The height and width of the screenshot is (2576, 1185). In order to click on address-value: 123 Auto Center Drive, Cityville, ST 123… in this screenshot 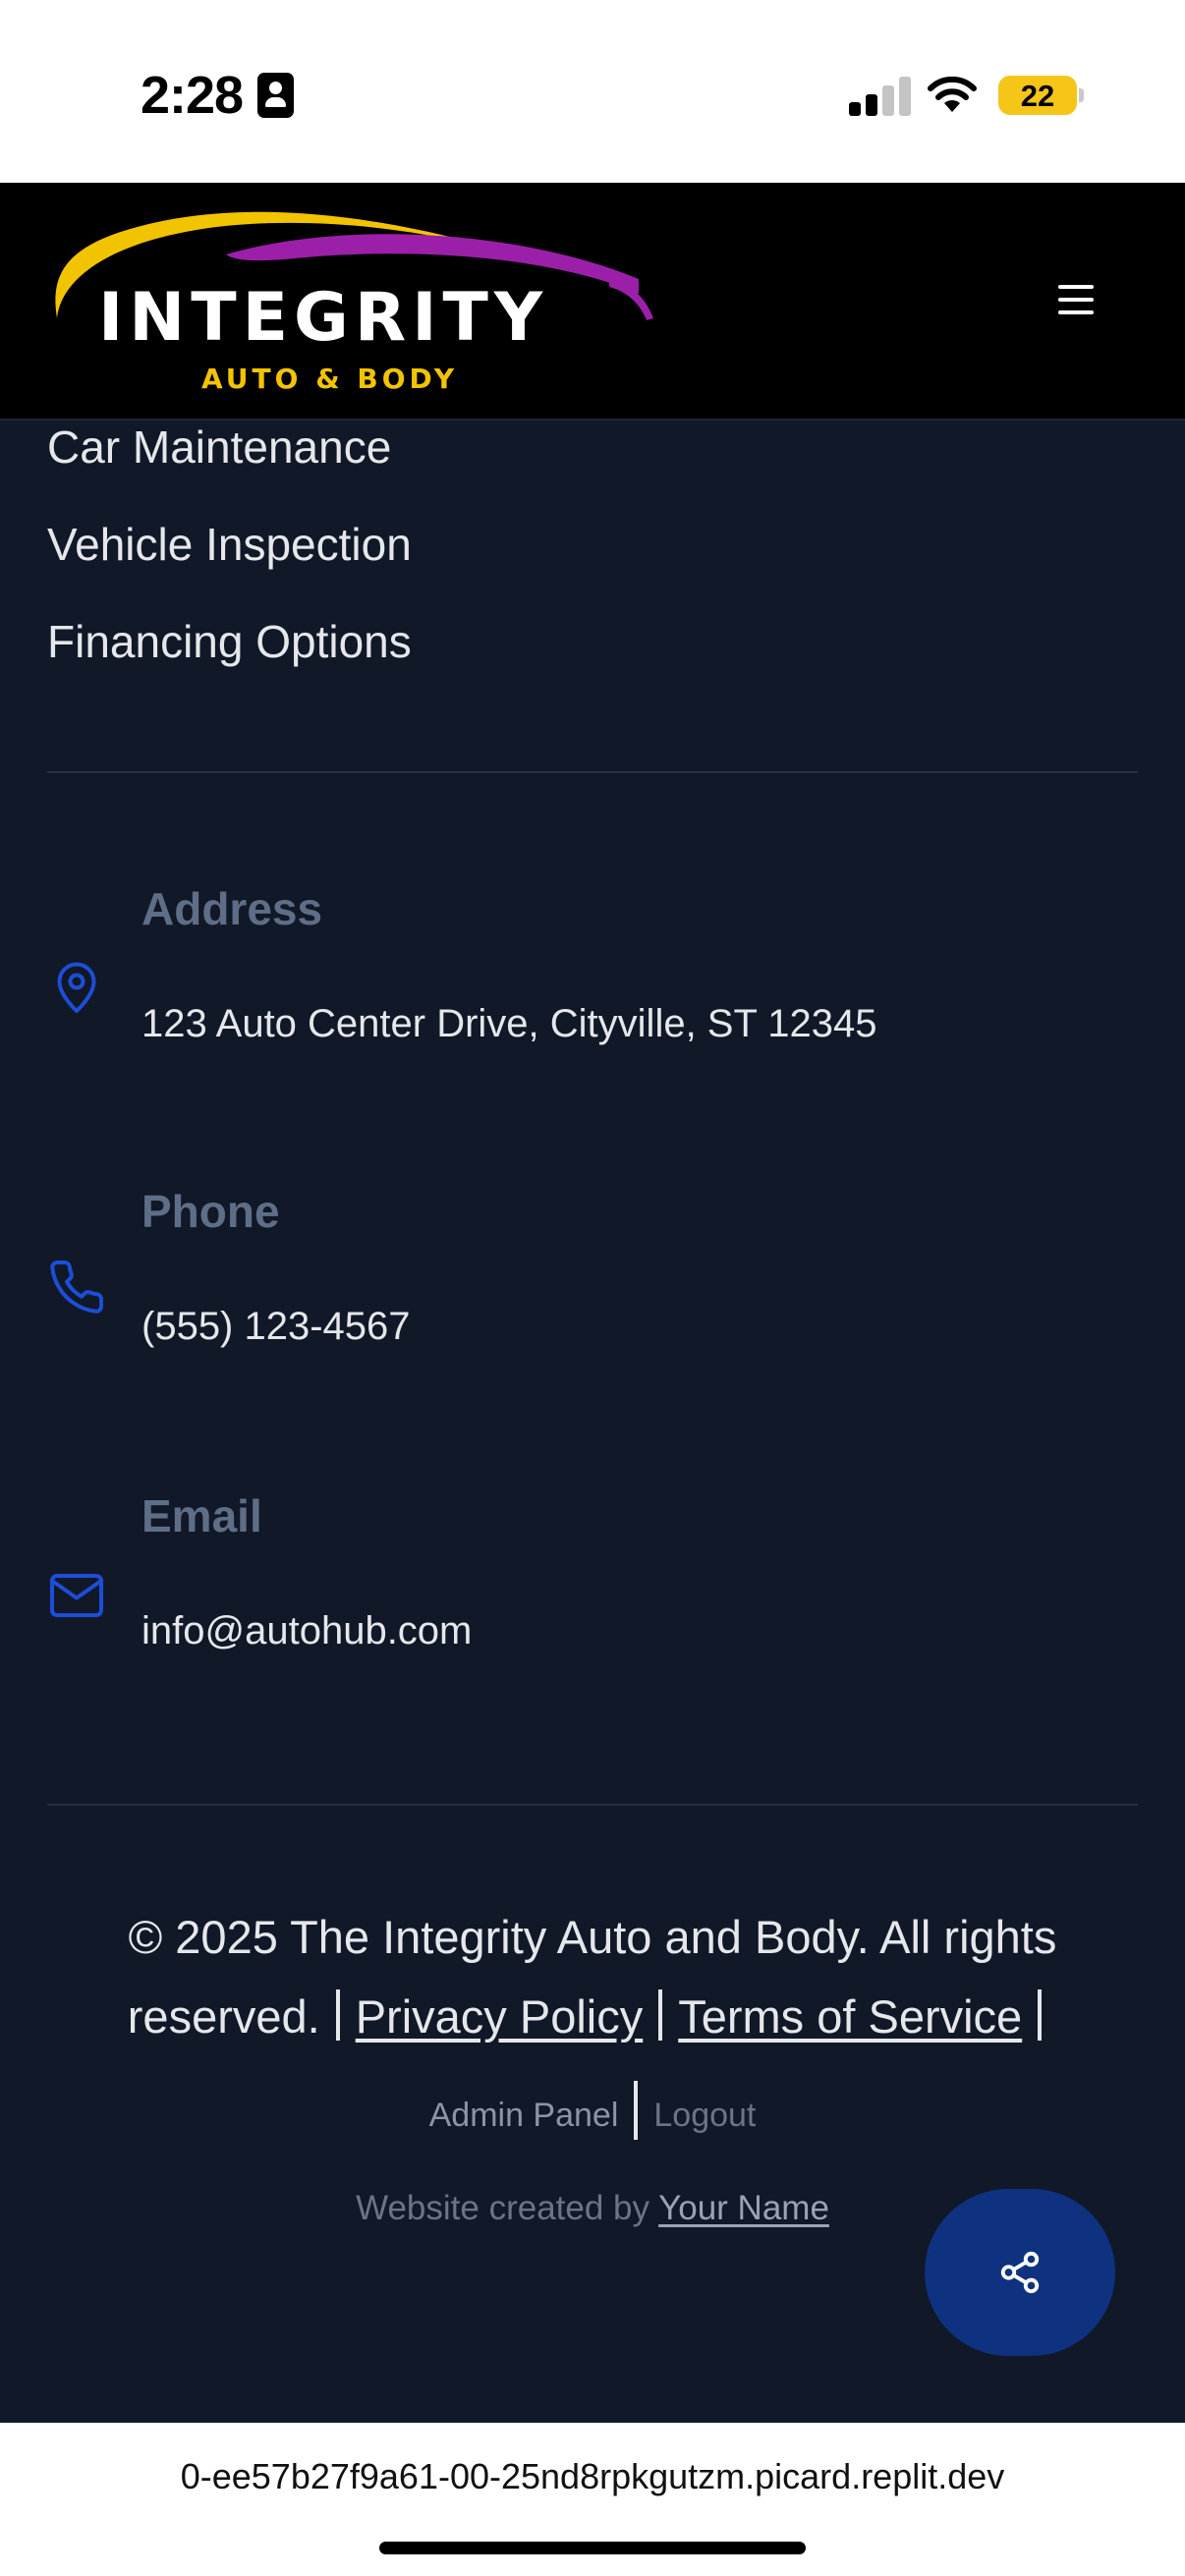, I will do `click(509, 1023)`.